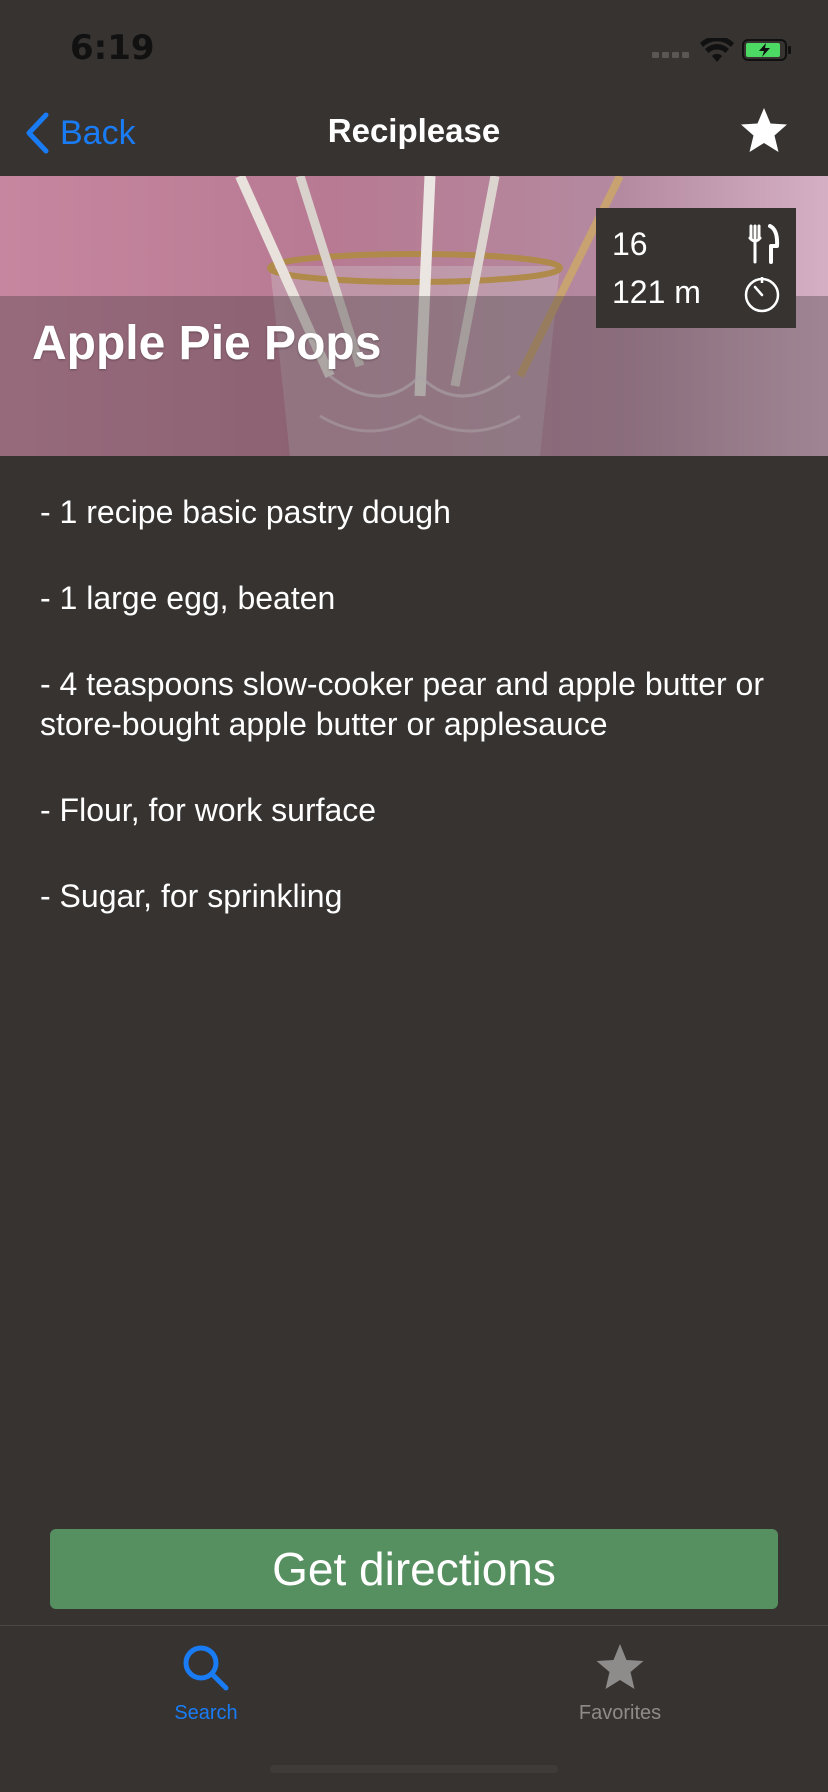 The height and width of the screenshot is (1792, 828). I want to click on star-icon, so click(620, 1666).